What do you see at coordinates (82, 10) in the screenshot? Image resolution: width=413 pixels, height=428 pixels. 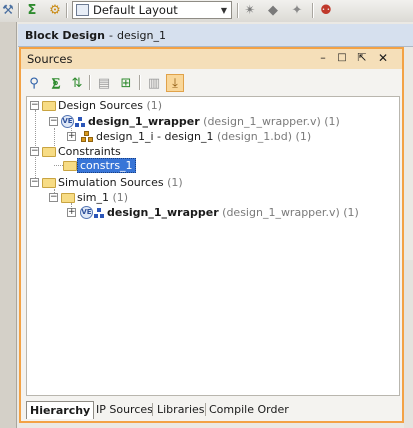 I see `layout-icon` at bounding box center [82, 10].